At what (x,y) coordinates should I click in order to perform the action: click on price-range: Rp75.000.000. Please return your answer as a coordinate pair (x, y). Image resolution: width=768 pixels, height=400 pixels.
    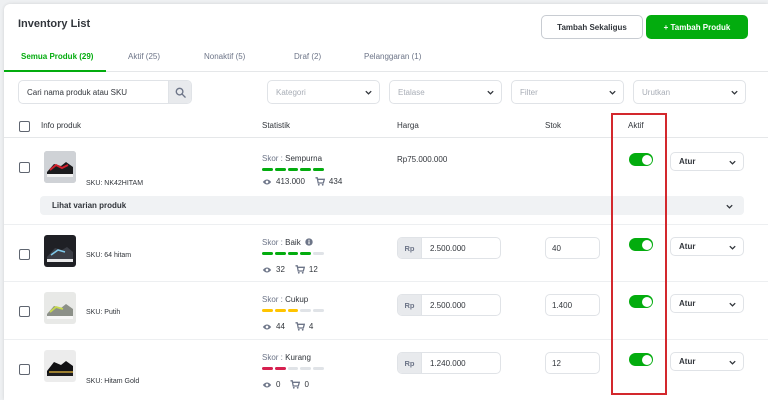
    Looking at the image, I should click on (422, 159).